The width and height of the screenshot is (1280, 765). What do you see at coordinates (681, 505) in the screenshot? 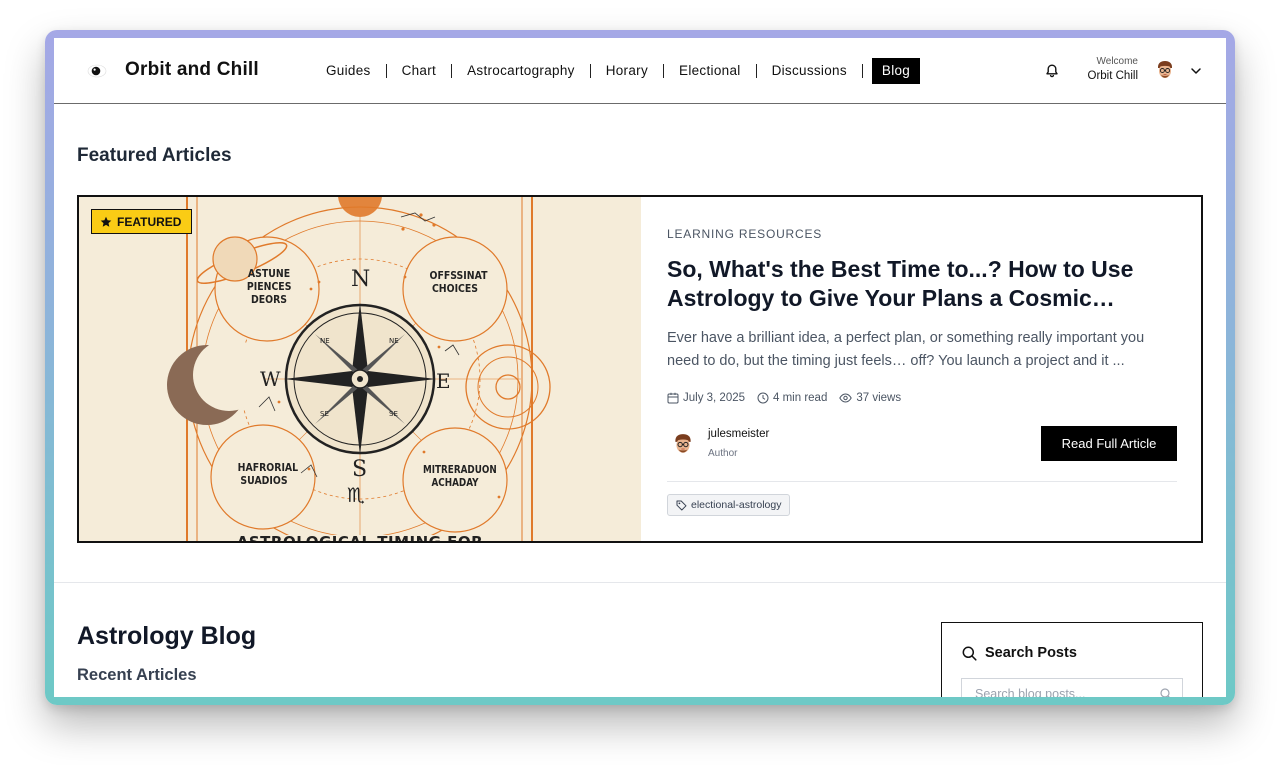
I see `tag-icon` at bounding box center [681, 505].